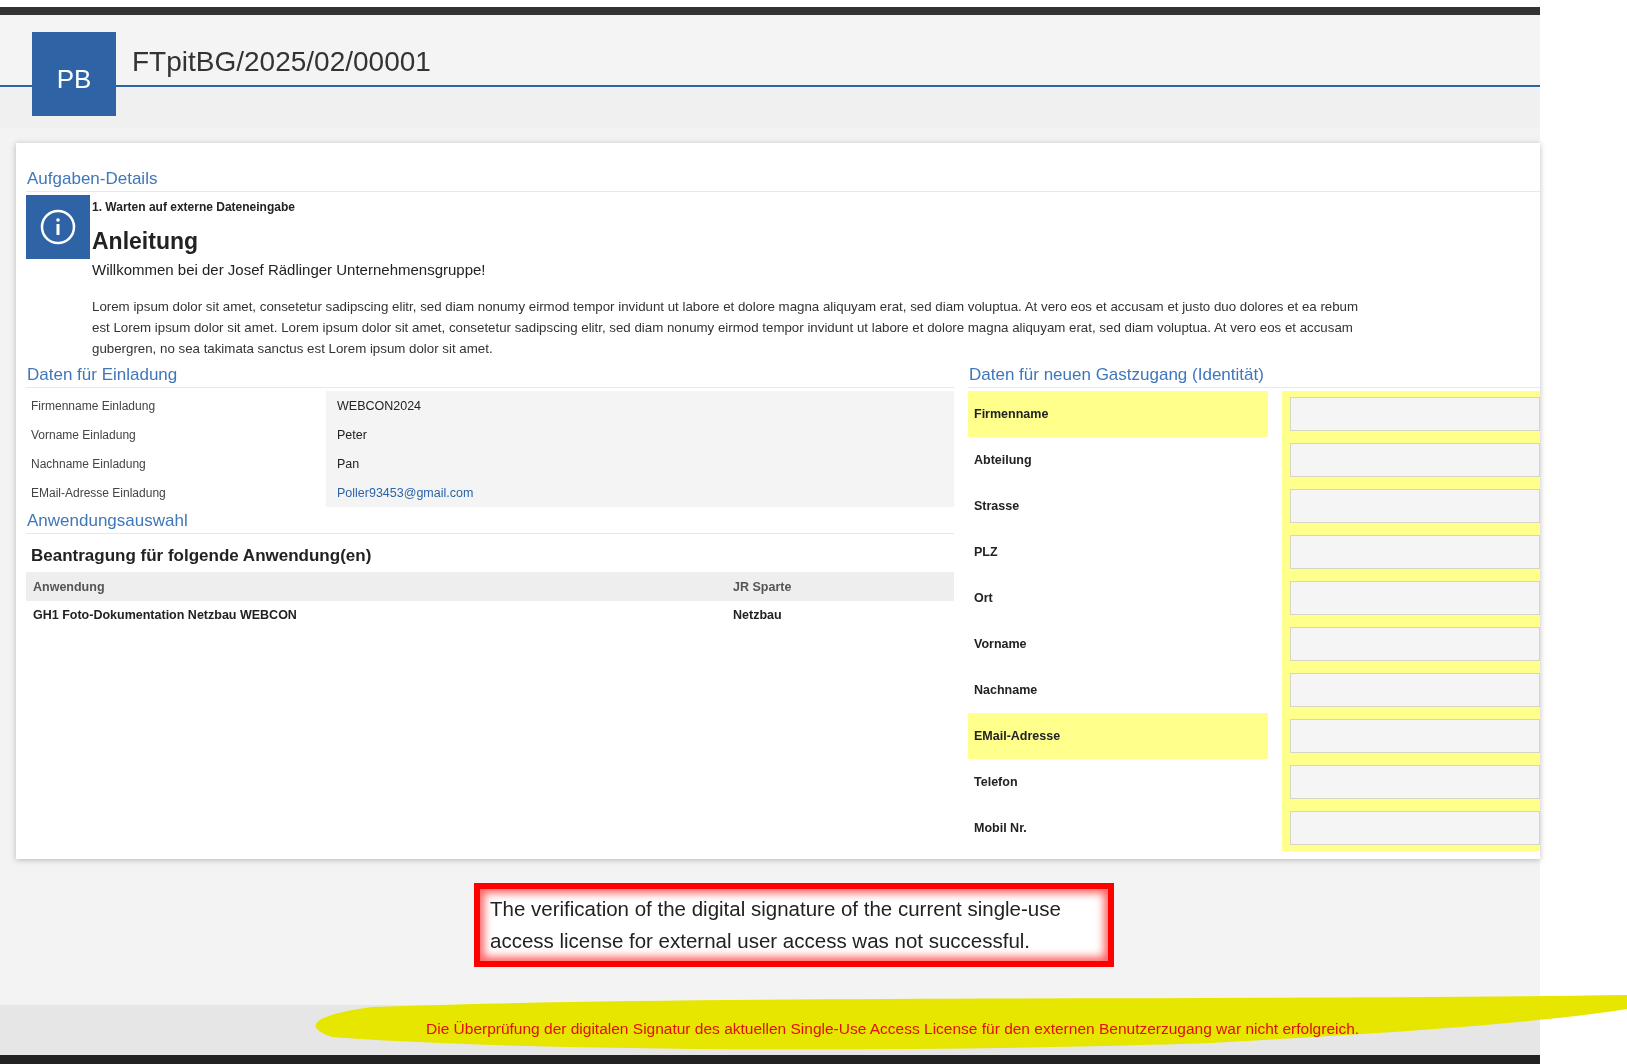 The height and width of the screenshot is (1064, 1627). What do you see at coordinates (146, 241) in the screenshot?
I see `instructions-title: Anleitung` at bounding box center [146, 241].